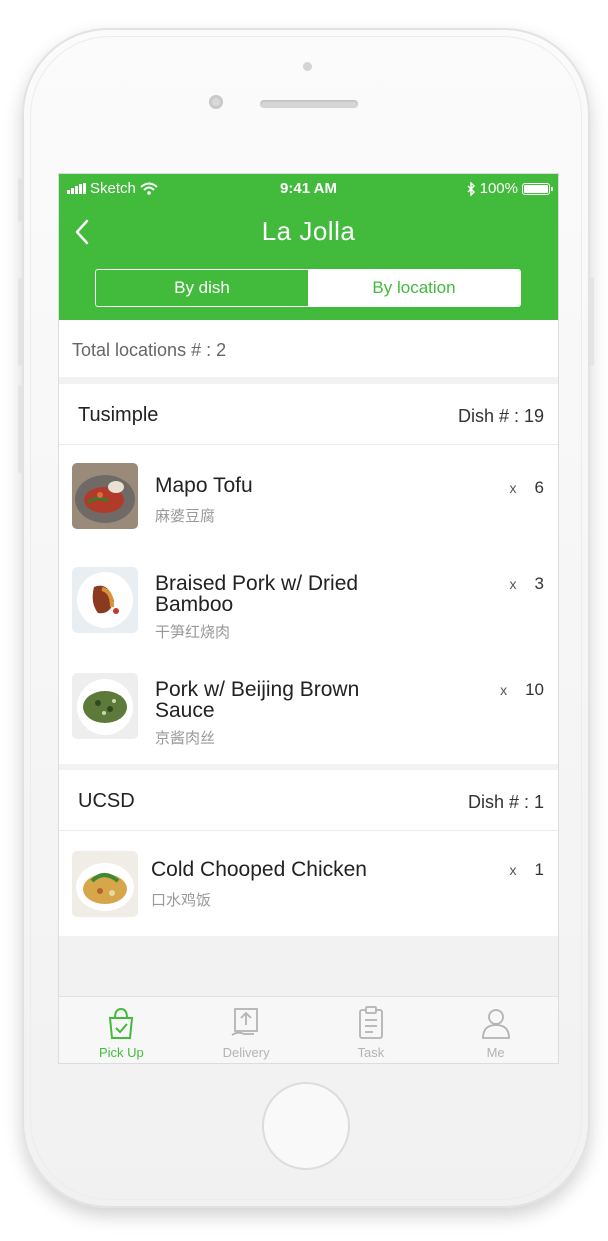 The height and width of the screenshot is (1241, 608). I want to click on battery-percent: 100%, so click(498, 188).